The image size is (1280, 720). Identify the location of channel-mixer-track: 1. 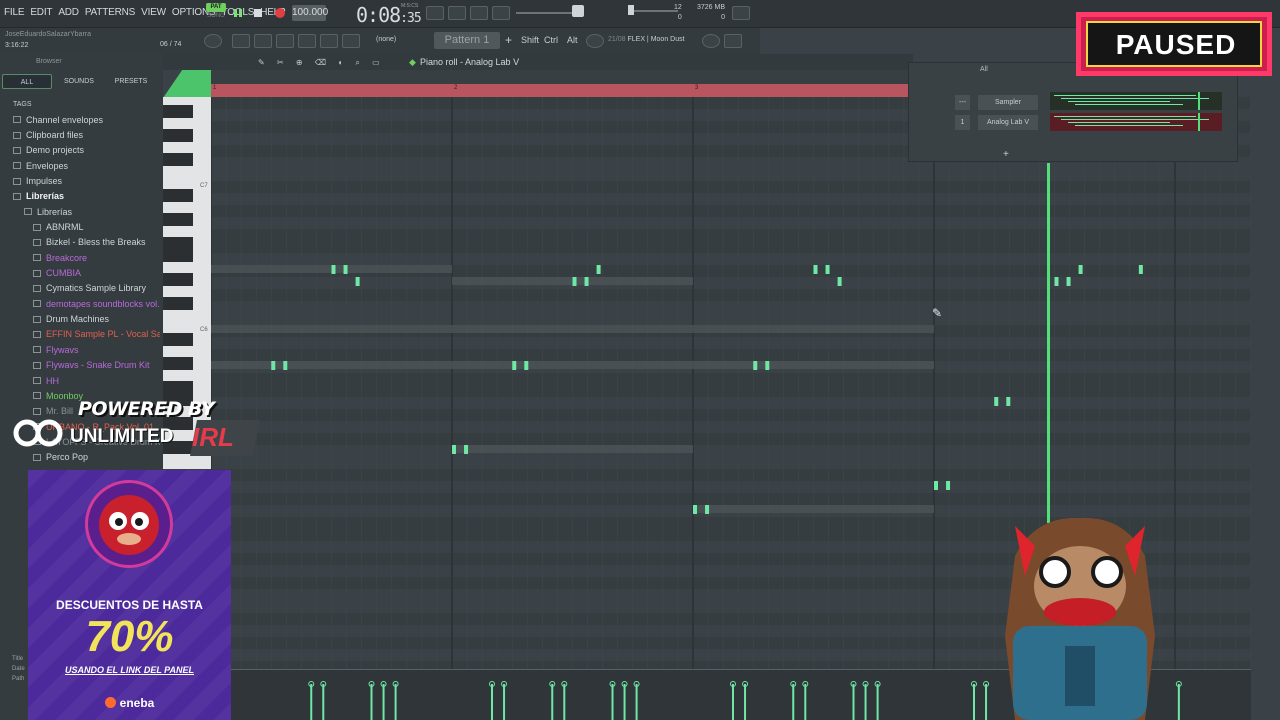
(962, 122).